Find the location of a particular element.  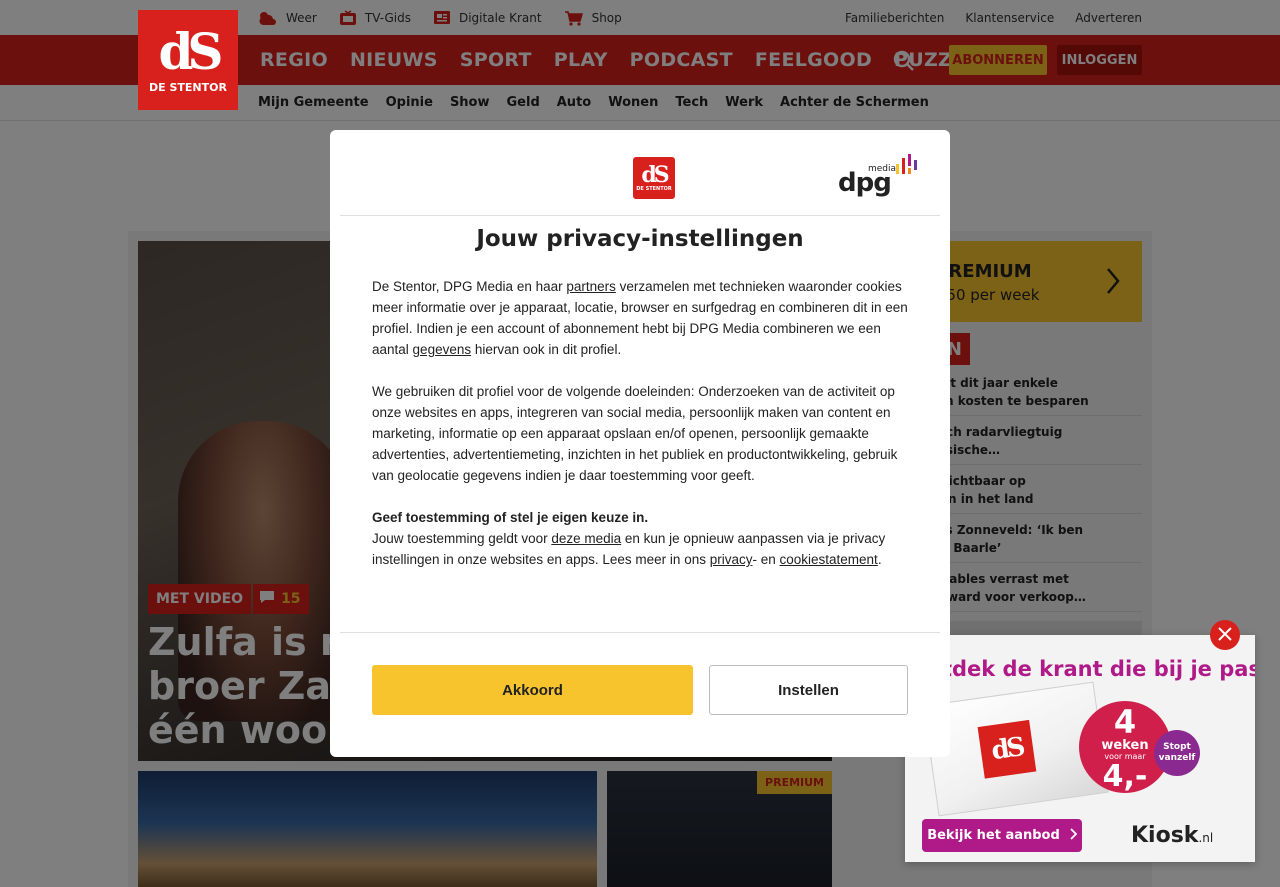

dialog-text: Jouw toestemming geldt voor is located at coordinates (462, 538).